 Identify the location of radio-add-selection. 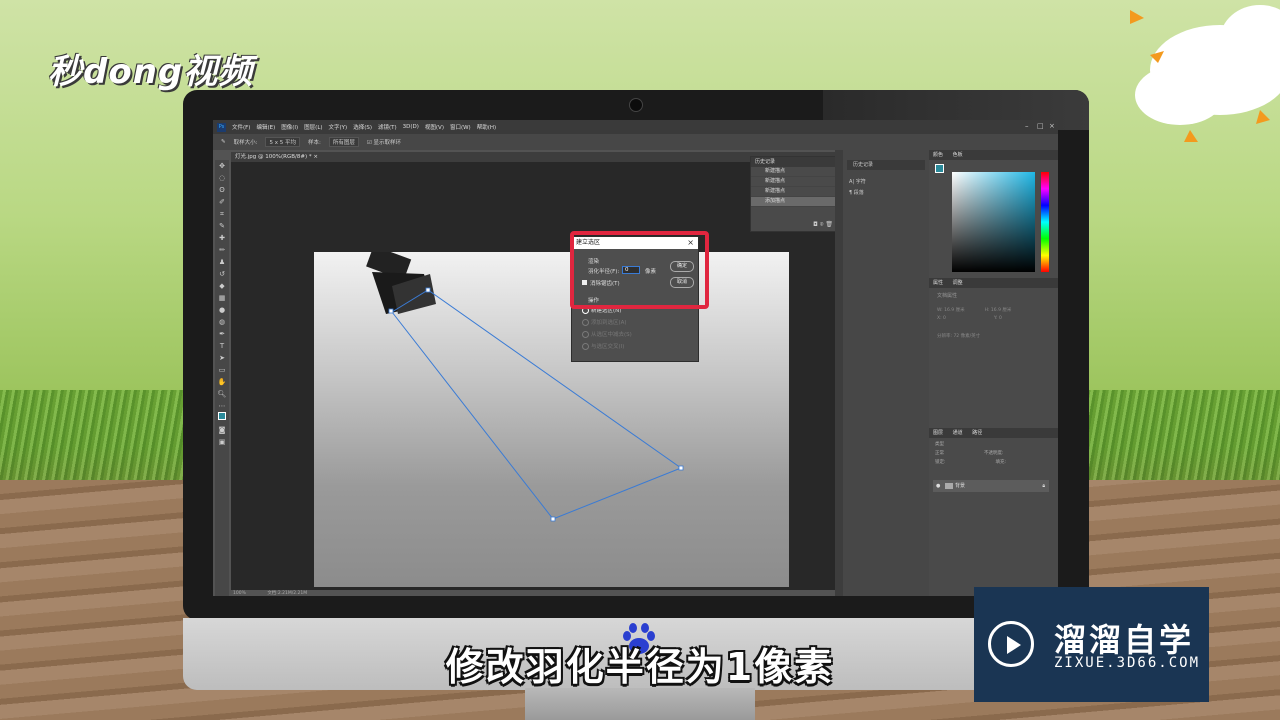
(585, 322).